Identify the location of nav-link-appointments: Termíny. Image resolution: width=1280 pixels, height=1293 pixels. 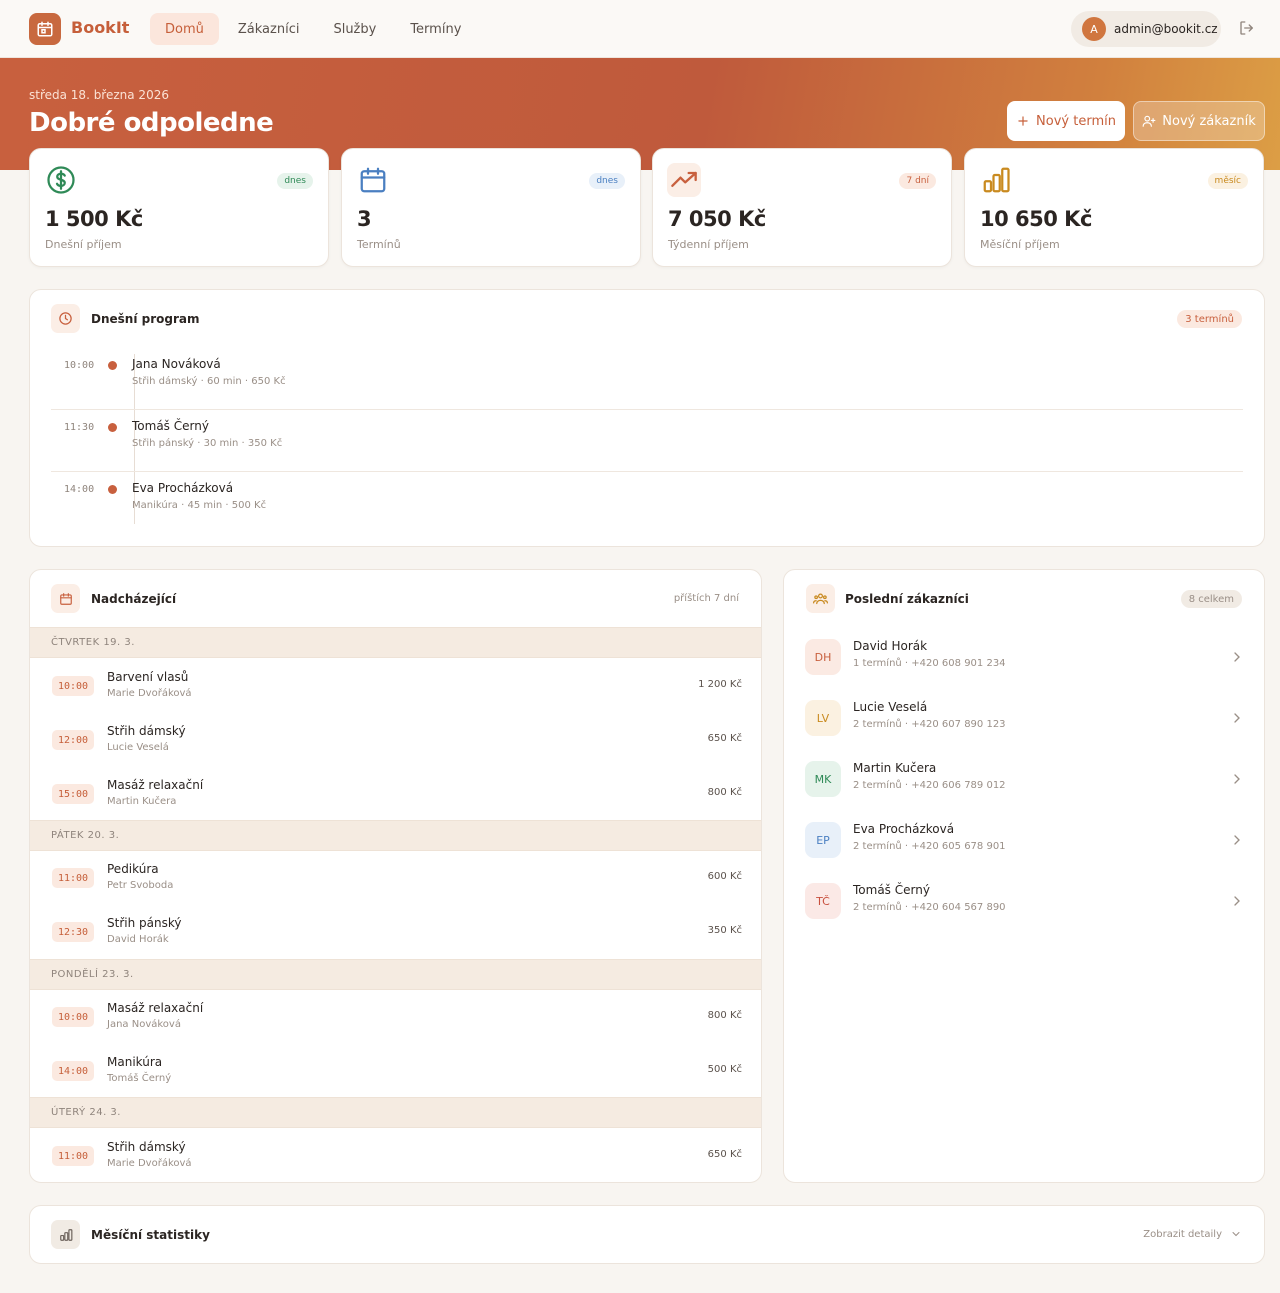
(435, 29).